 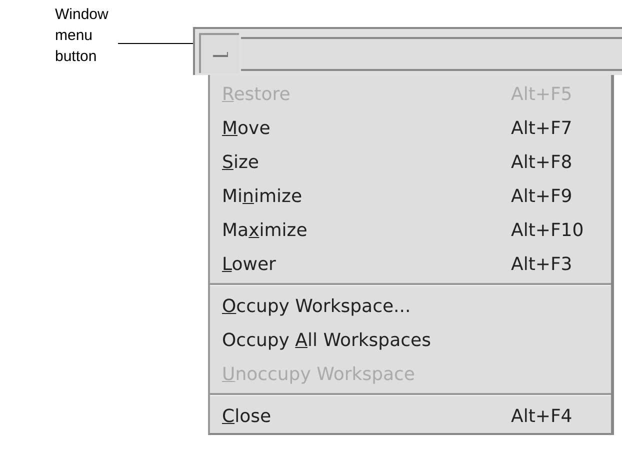 What do you see at coordinates (410, 230) in the screenshot?
I see `menu-item: Maximize Alt+F10` at bounding box center [410, 230].